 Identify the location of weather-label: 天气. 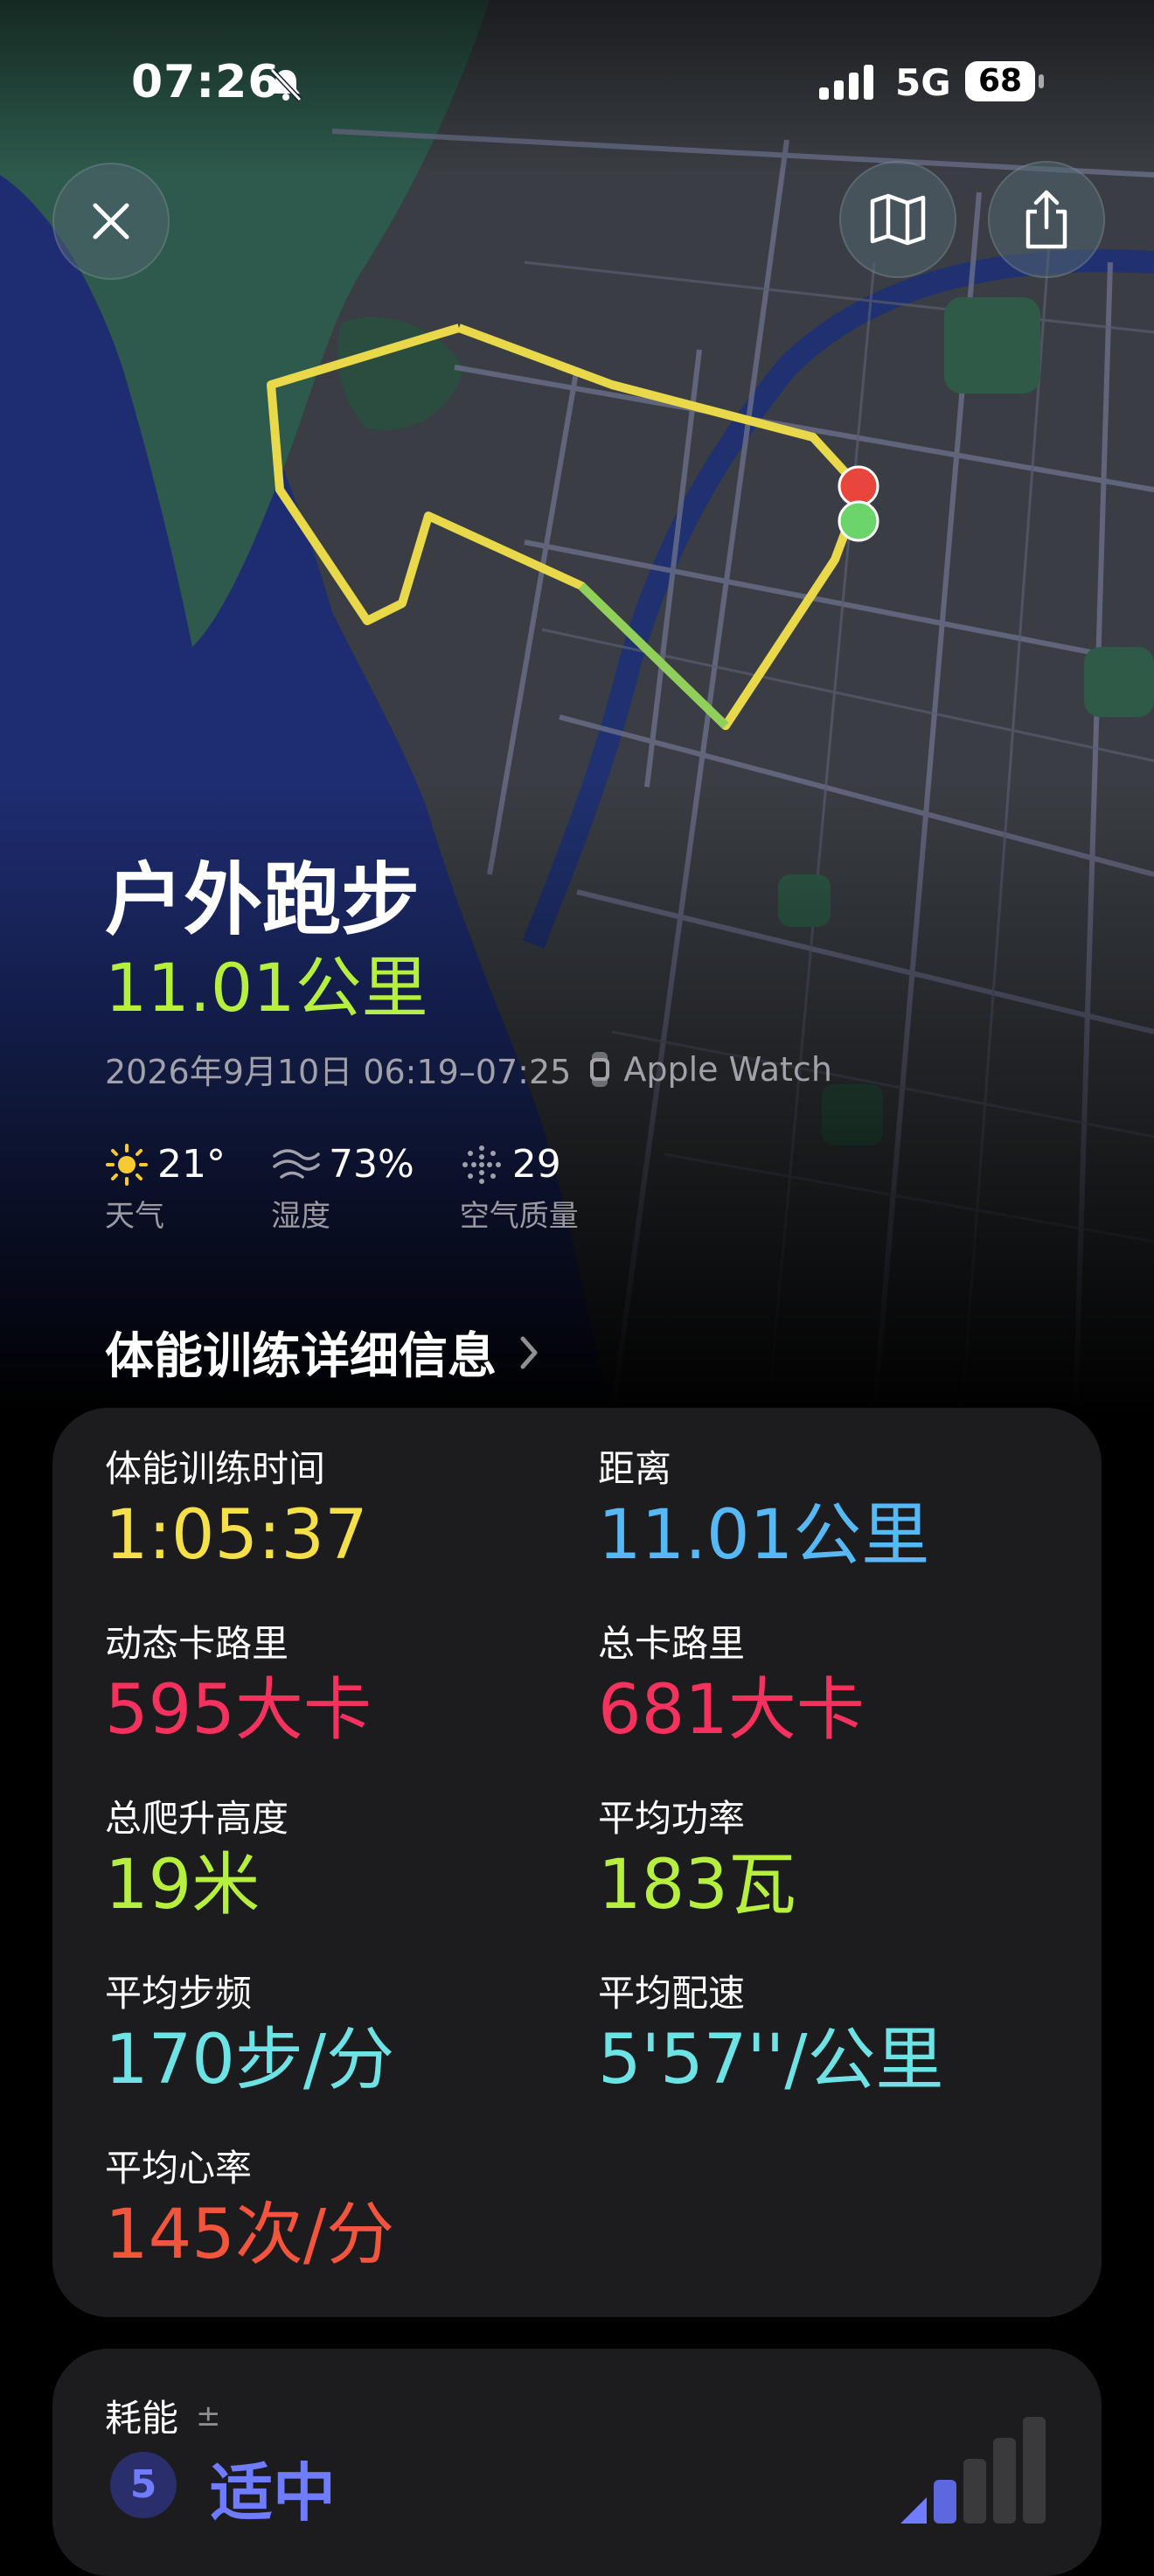
(134, 1216).